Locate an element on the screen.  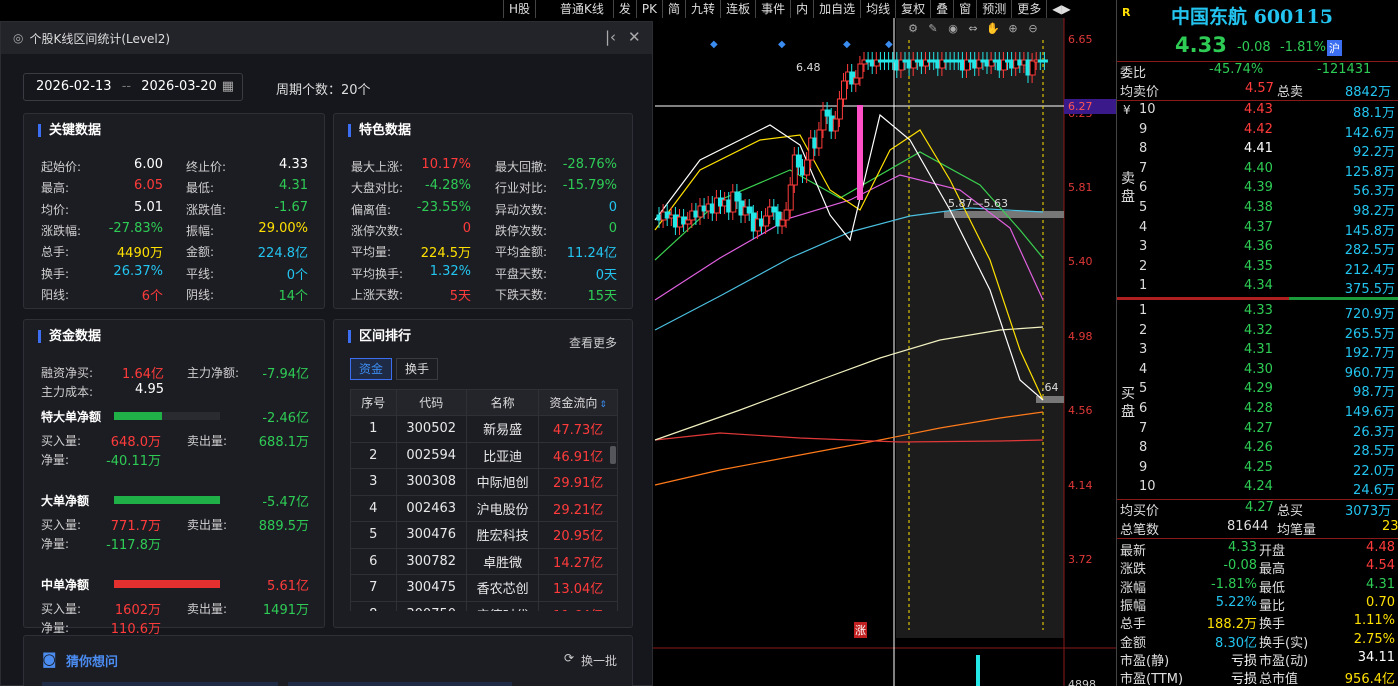
toolbar-item: 内 is located at coordinates (801, 9).